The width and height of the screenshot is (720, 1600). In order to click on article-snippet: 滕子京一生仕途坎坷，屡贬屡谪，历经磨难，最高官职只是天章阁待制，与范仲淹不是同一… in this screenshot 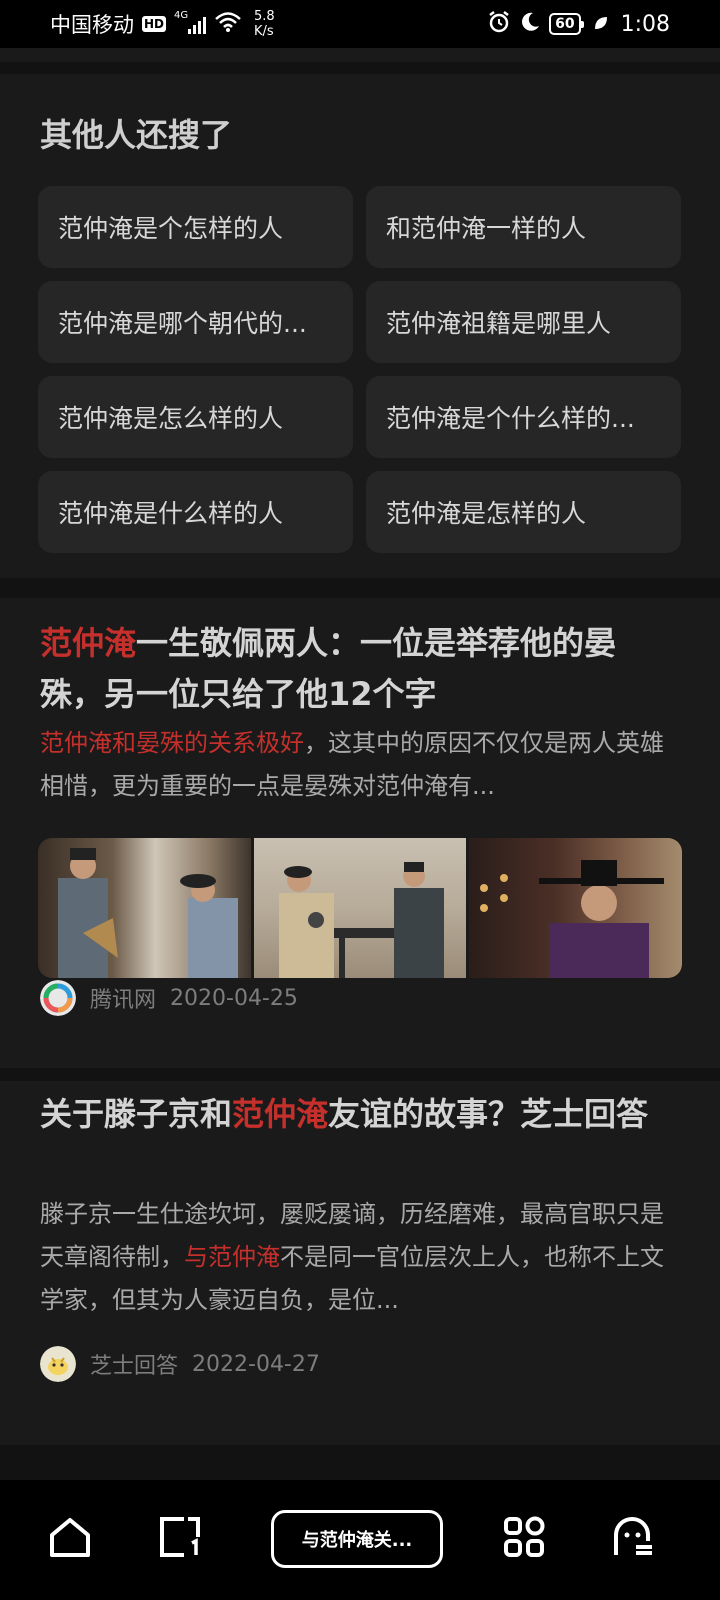, I will do `click(360, 1257)`.